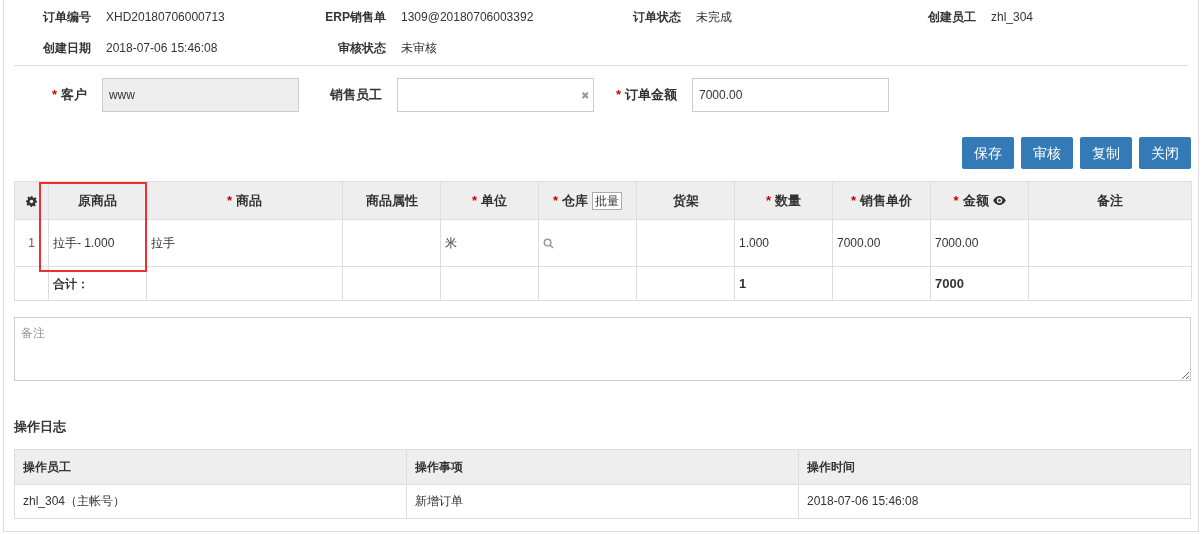  What do you see at coordinates (685, 200) in the screenshot?
I see `column-header: 货架` at bounding box center [685, 200].